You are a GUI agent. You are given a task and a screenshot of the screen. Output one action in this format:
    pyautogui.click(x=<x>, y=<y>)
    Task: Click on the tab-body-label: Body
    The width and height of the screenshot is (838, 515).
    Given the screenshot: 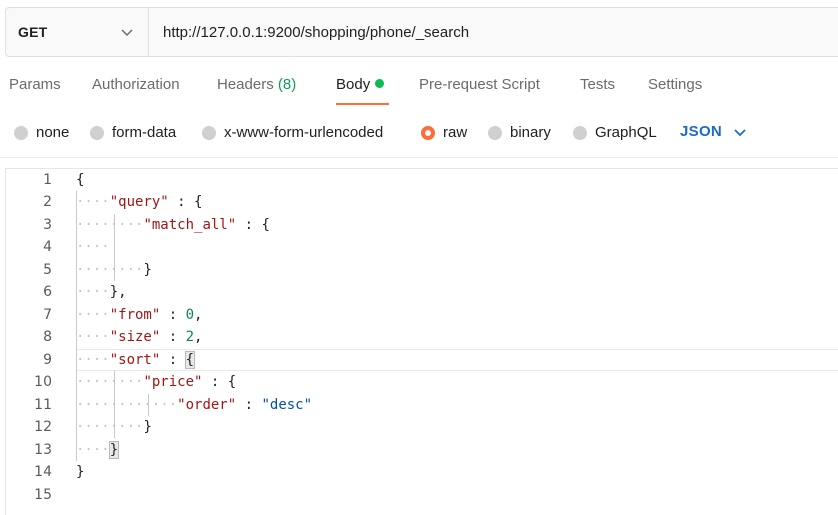 What is the action you would take?
    pyautogui.click(x=353, y=84)
    